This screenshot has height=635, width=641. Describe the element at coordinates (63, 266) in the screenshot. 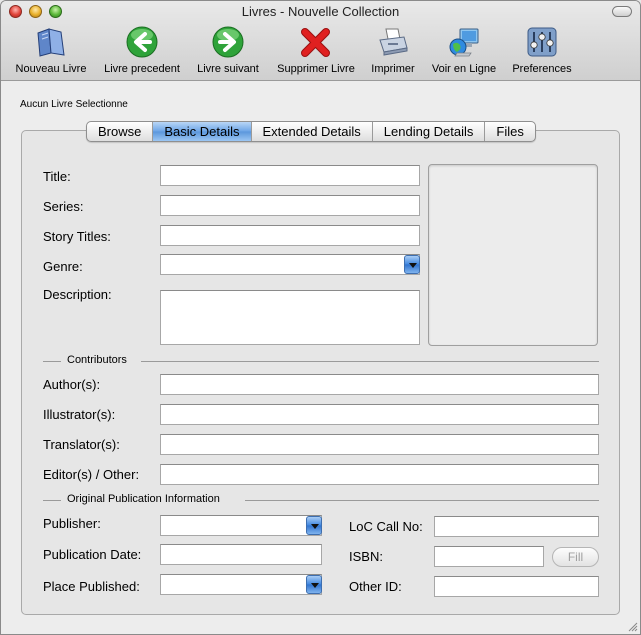

I see `genre-label: Genre:` at that location.